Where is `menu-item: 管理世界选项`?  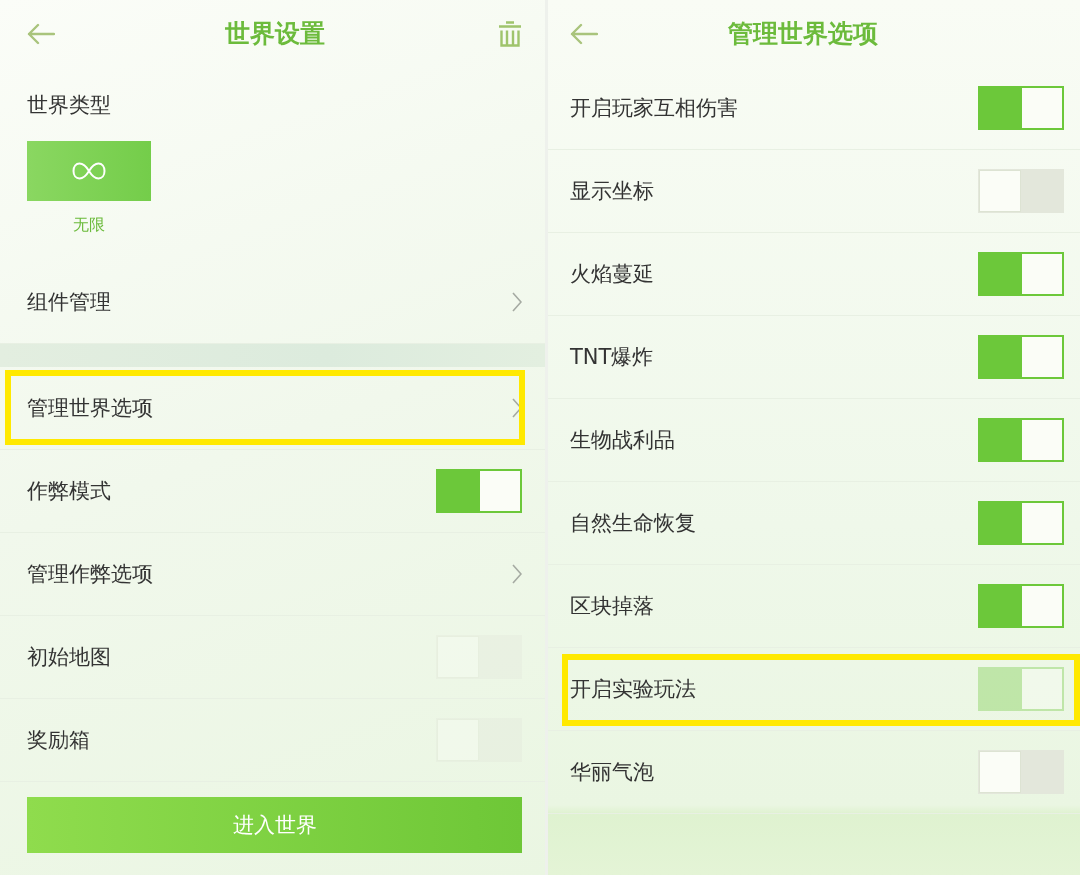 menu-item: 管理世界选项 is located at coordinates (90, 408).